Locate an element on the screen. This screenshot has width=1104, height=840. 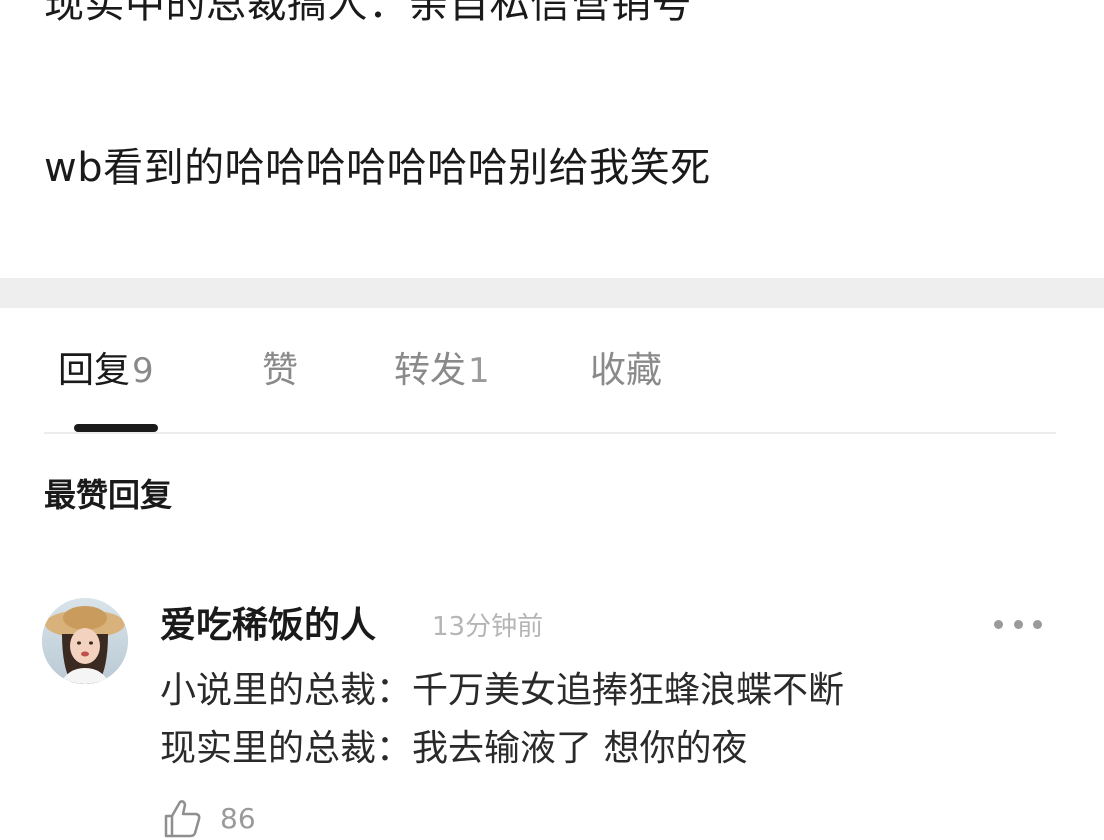
tab-replies: 回复9 is located at coordinates (106, 371).